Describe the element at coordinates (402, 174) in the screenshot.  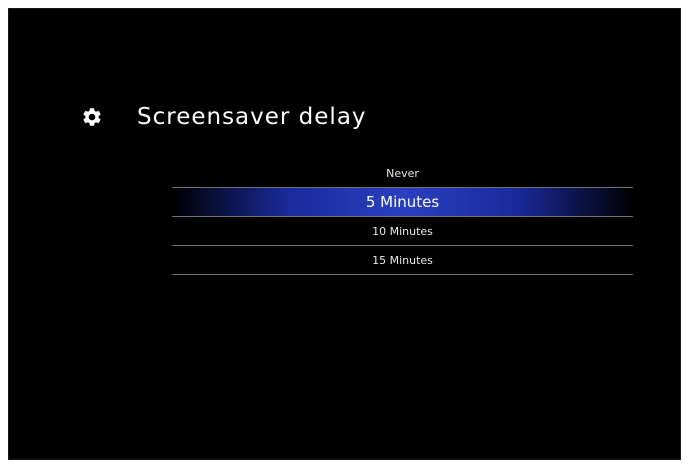
I see `option-never: Never` at that location.